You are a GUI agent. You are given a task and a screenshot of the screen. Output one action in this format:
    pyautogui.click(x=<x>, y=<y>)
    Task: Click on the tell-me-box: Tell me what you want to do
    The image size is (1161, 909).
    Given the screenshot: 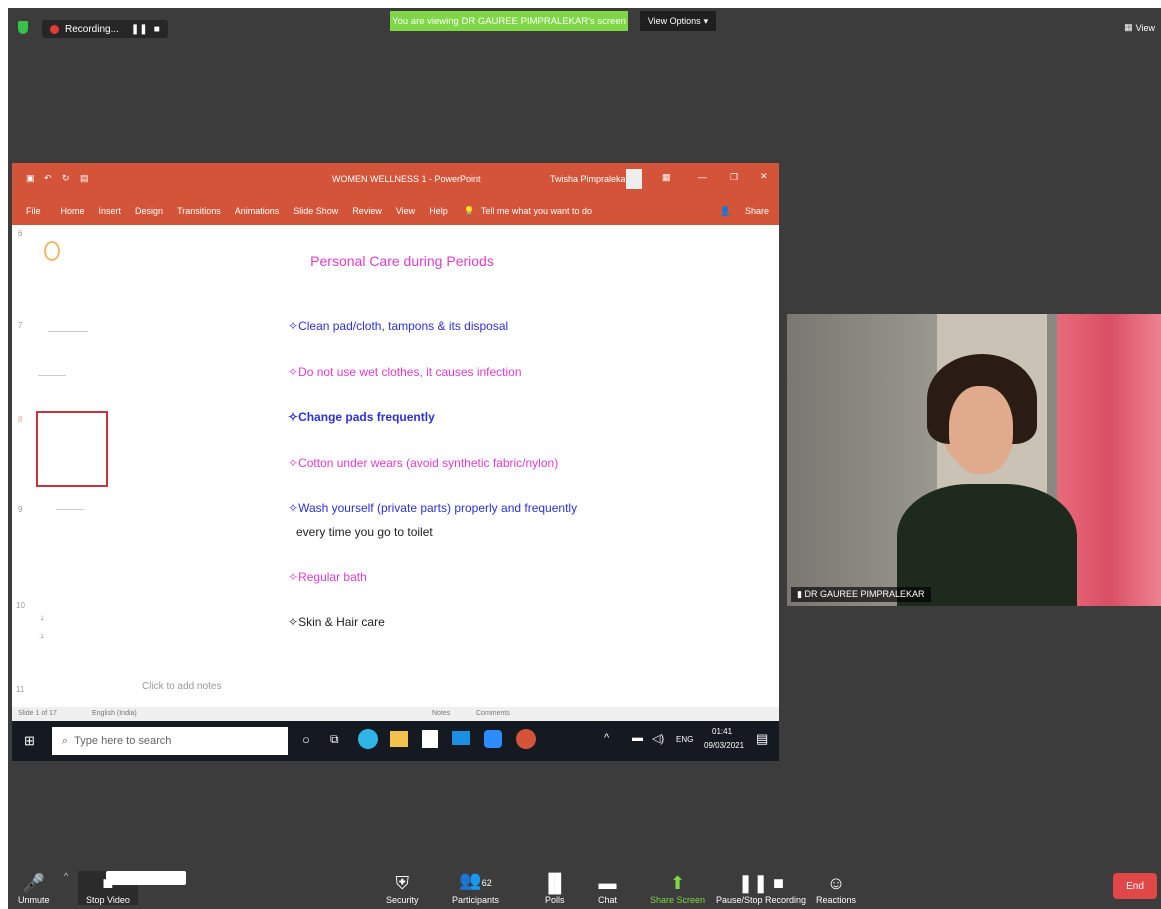 What is the action you would take?
    pyautogui.click(x=536, y=211)
    